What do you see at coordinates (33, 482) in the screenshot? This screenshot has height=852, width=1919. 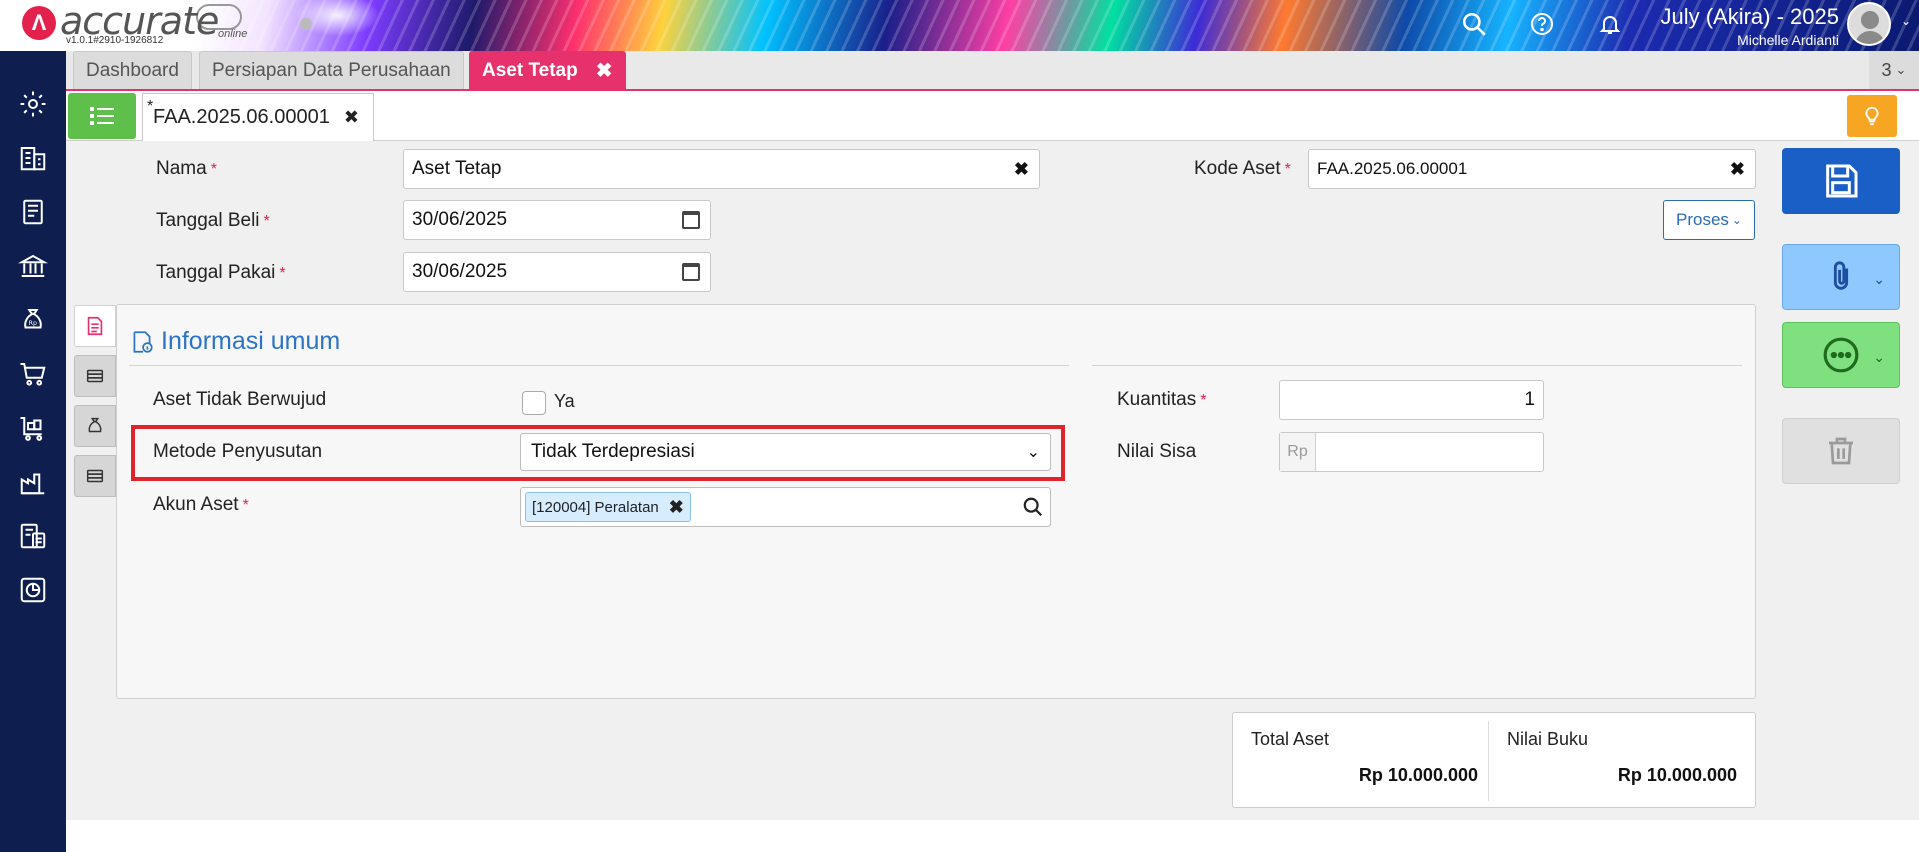 I see `factory-icon` at bounding box center [33, 482].